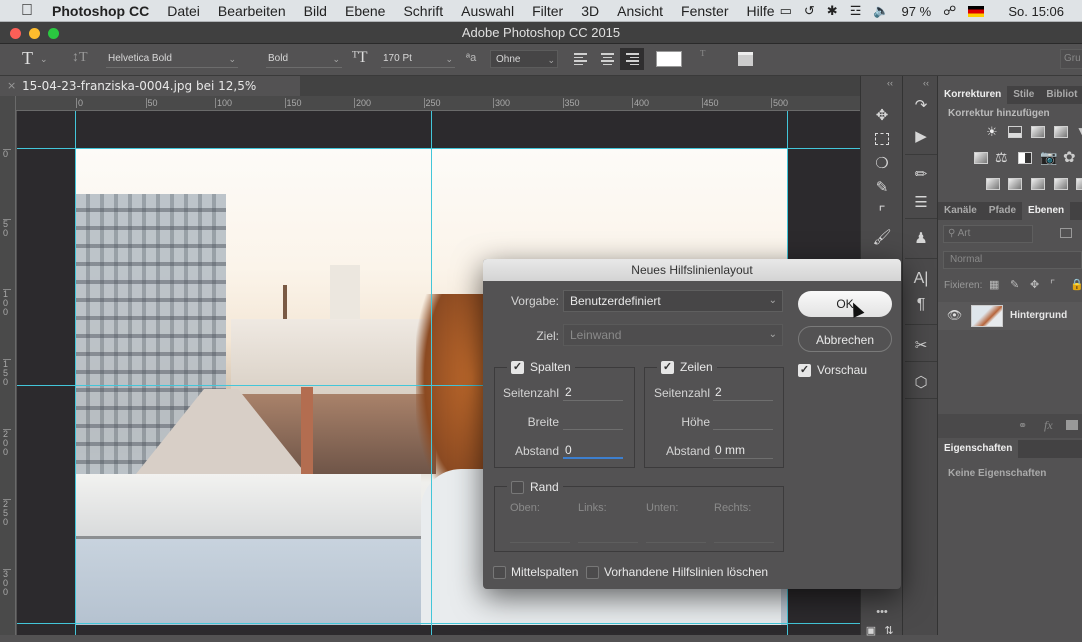 The width and height of the screenshot is (1082, 642). What do you see at coordinates (845, 304) in the screenshot?
I see `ok-button: OK` at bounding box center [845, 304].